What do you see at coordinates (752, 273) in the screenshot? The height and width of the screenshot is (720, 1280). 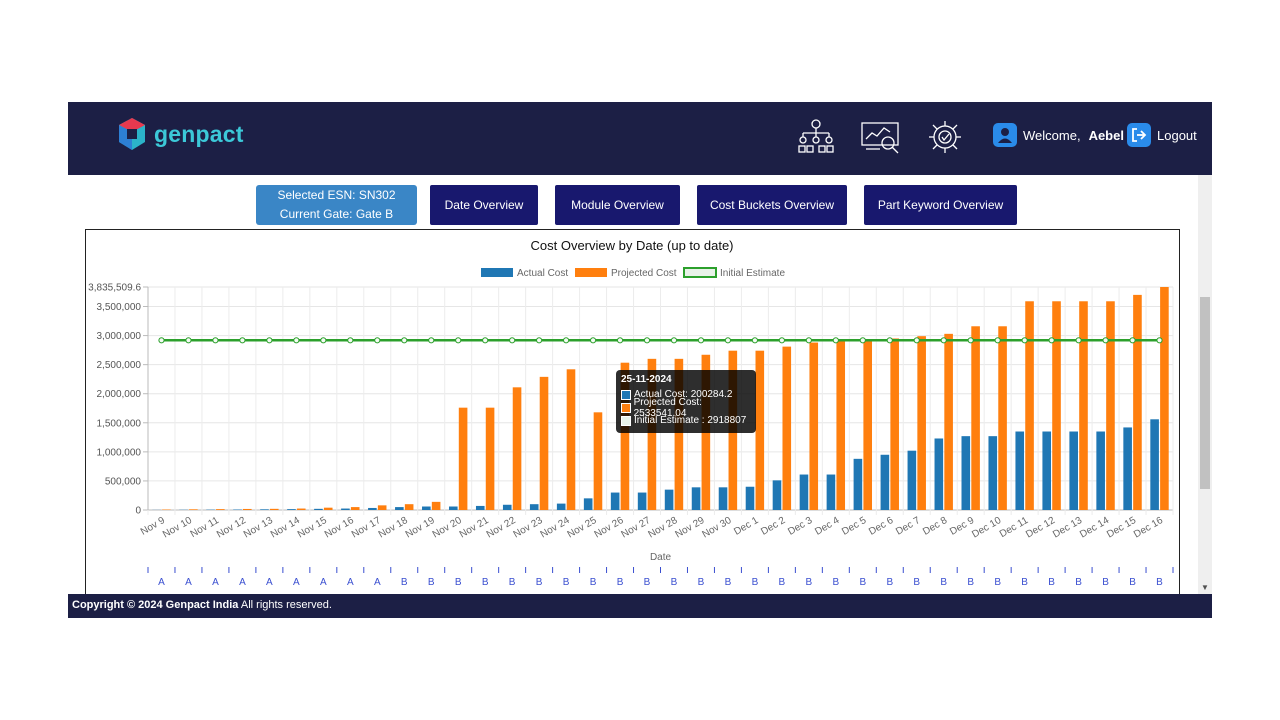 I see `legend-label-2: Initial Estimate` at bounding box center [752, 273].